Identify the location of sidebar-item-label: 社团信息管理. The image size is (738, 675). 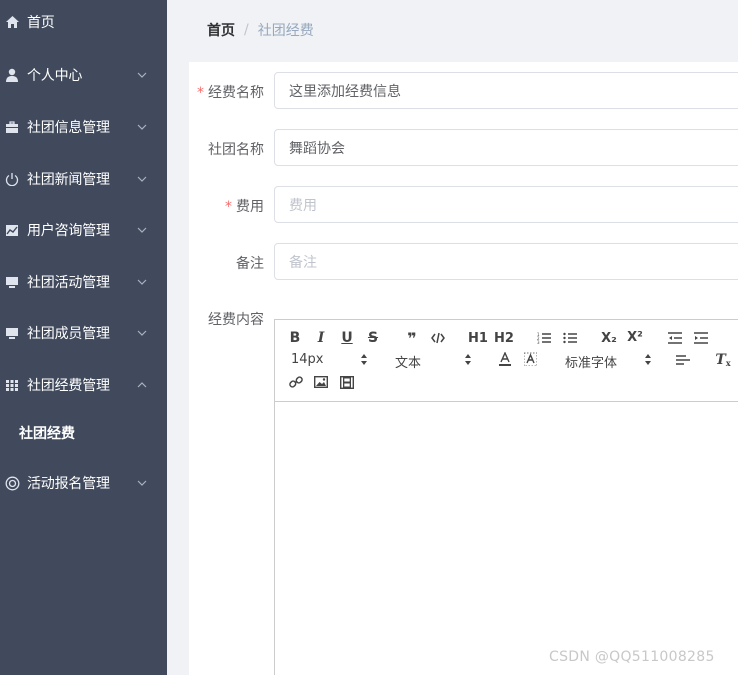
(68, 128).